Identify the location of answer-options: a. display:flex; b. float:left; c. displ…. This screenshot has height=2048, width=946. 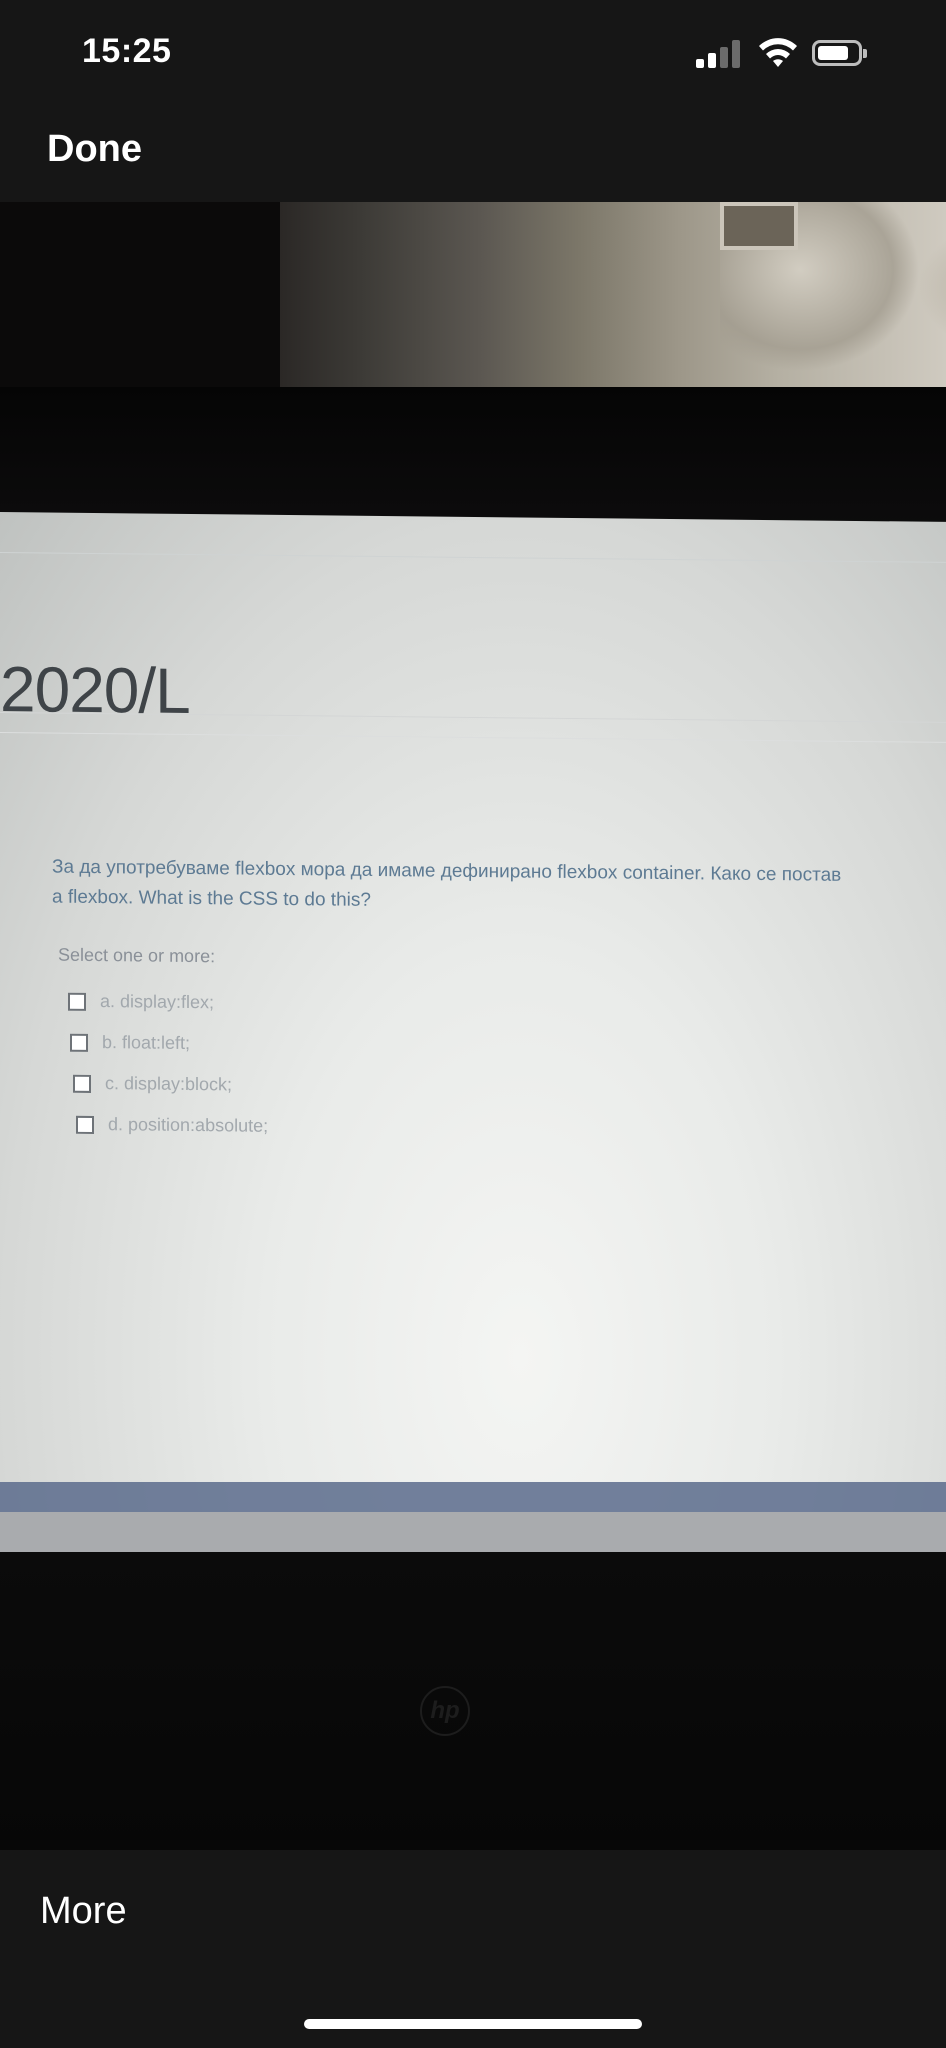
(168, 1064).